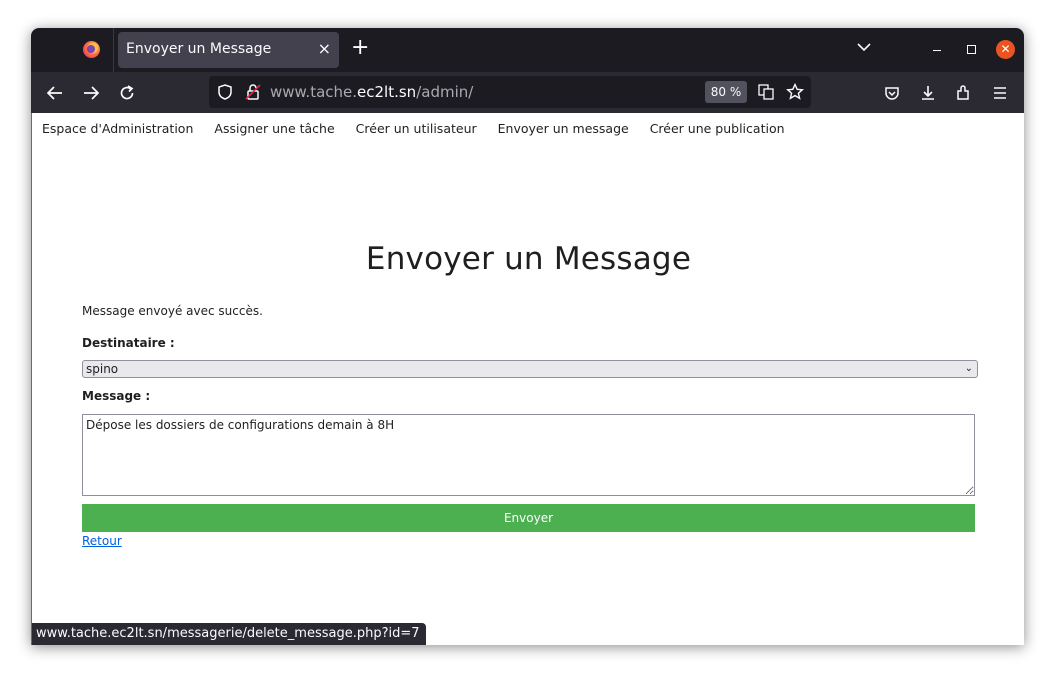  I want to click on url-prefix: www.tache., so click(314, 92).